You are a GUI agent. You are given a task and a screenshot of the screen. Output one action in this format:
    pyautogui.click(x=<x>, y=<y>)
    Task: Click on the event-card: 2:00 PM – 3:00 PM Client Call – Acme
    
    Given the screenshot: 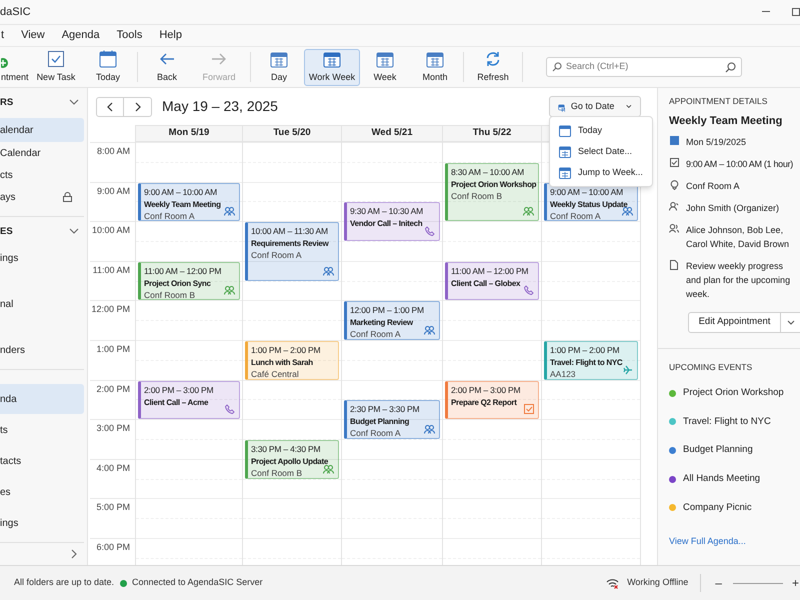 What is the action you would take?
    pyautogui.click(x=189, y=400)
    